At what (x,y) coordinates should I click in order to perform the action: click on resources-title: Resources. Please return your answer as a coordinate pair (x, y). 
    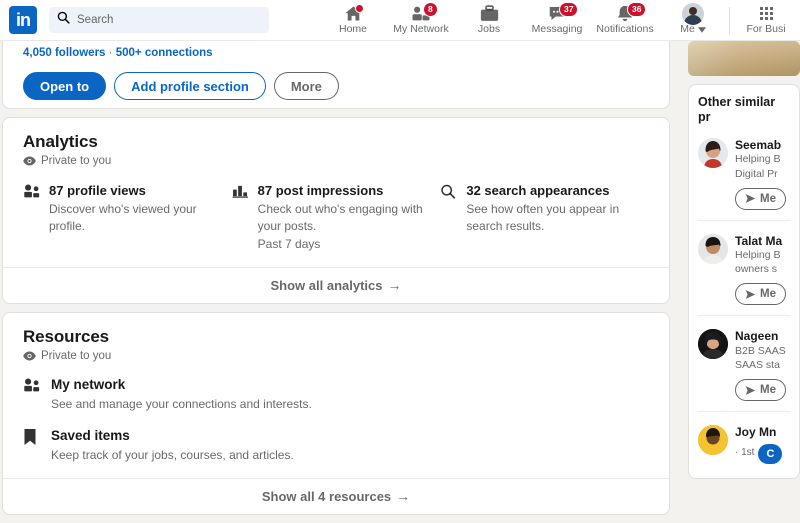
    Looking at the image, I should click on (66, 336).